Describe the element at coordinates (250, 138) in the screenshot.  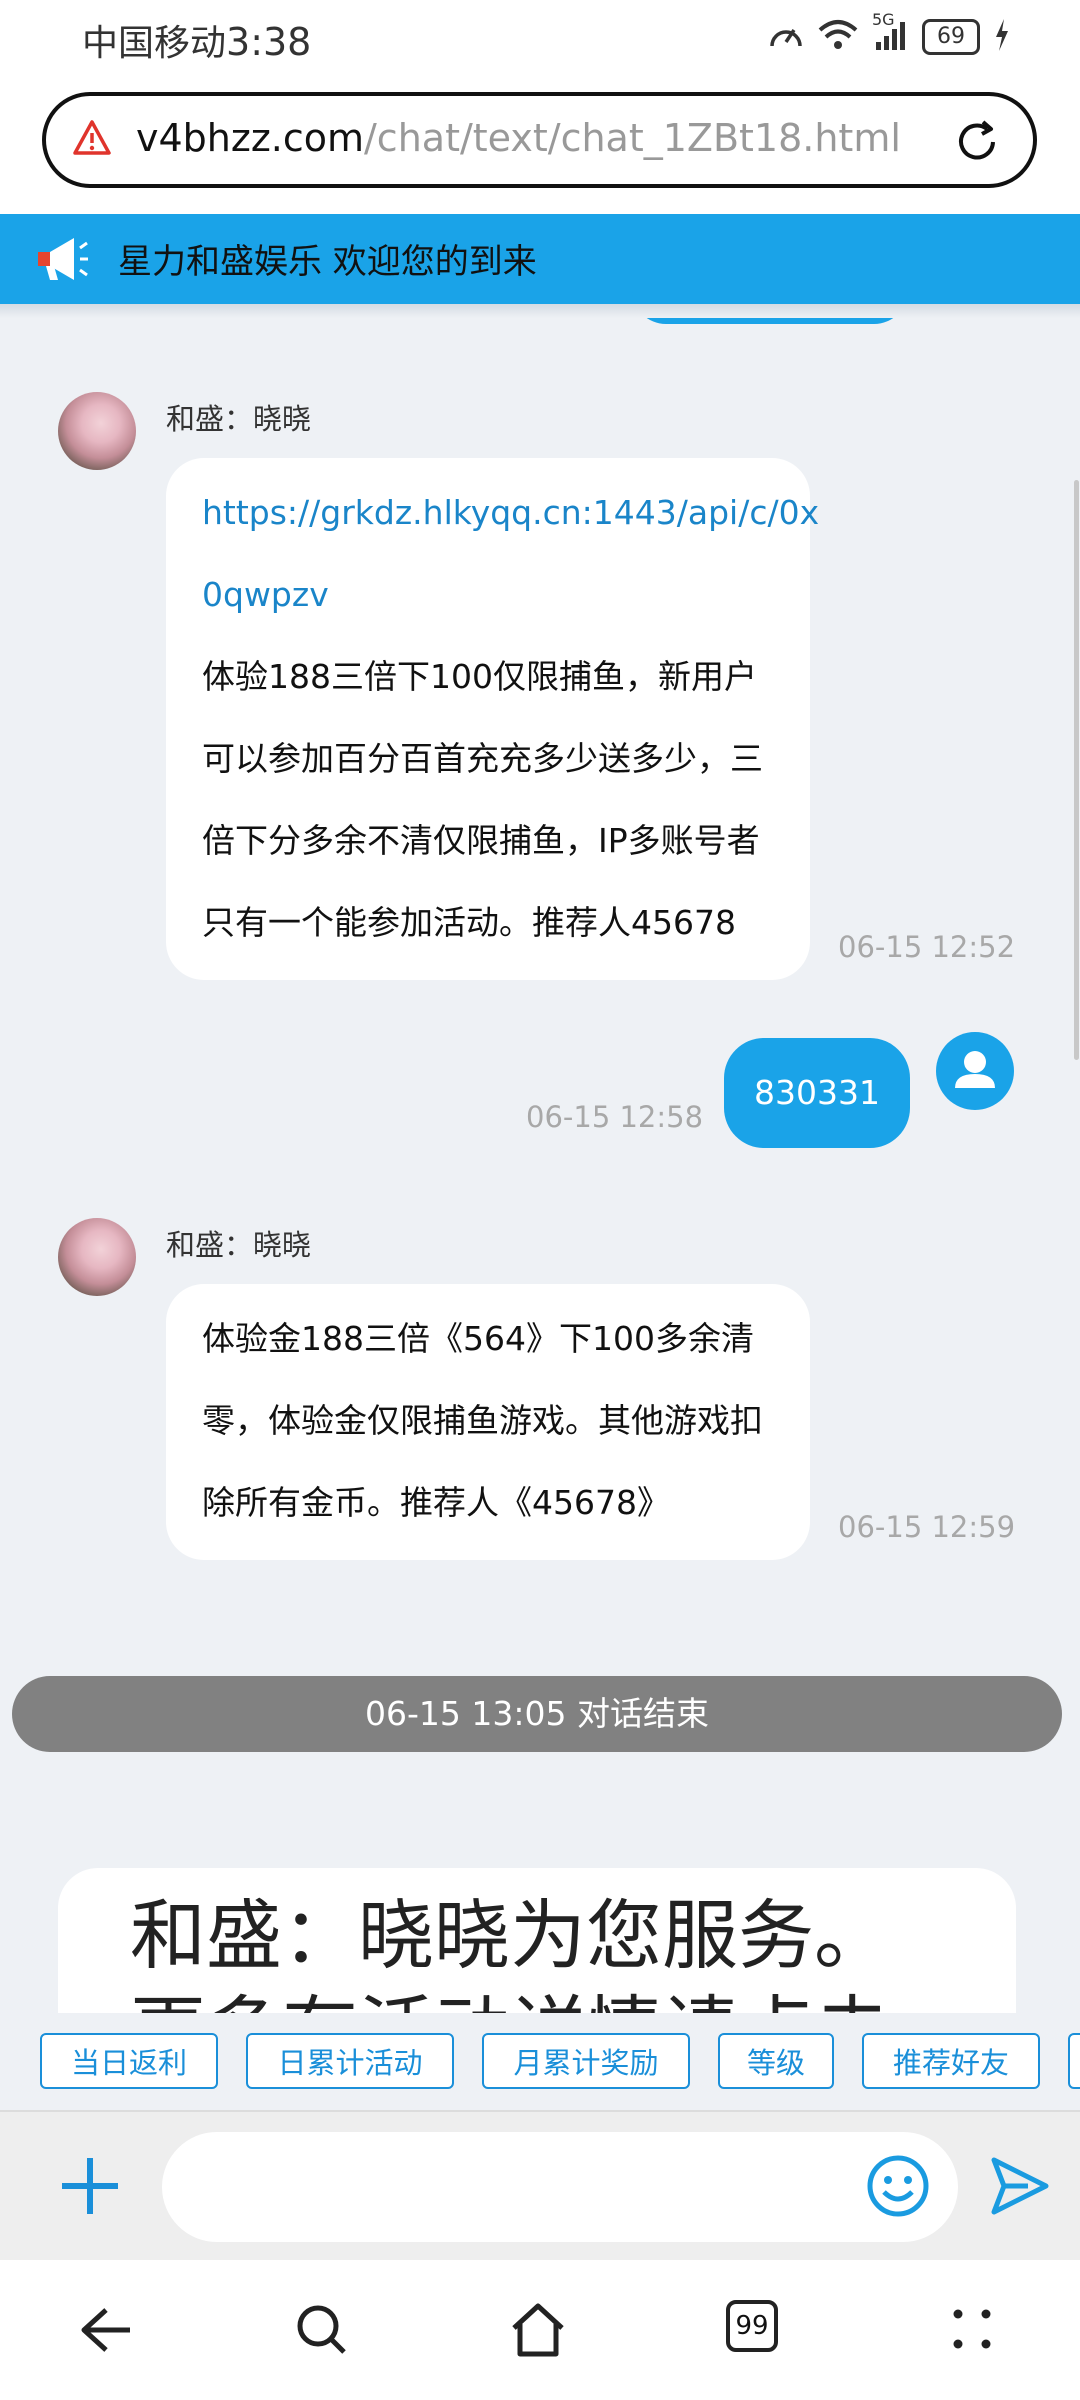
I see `url-domain: v4bhzz.com` at that location.